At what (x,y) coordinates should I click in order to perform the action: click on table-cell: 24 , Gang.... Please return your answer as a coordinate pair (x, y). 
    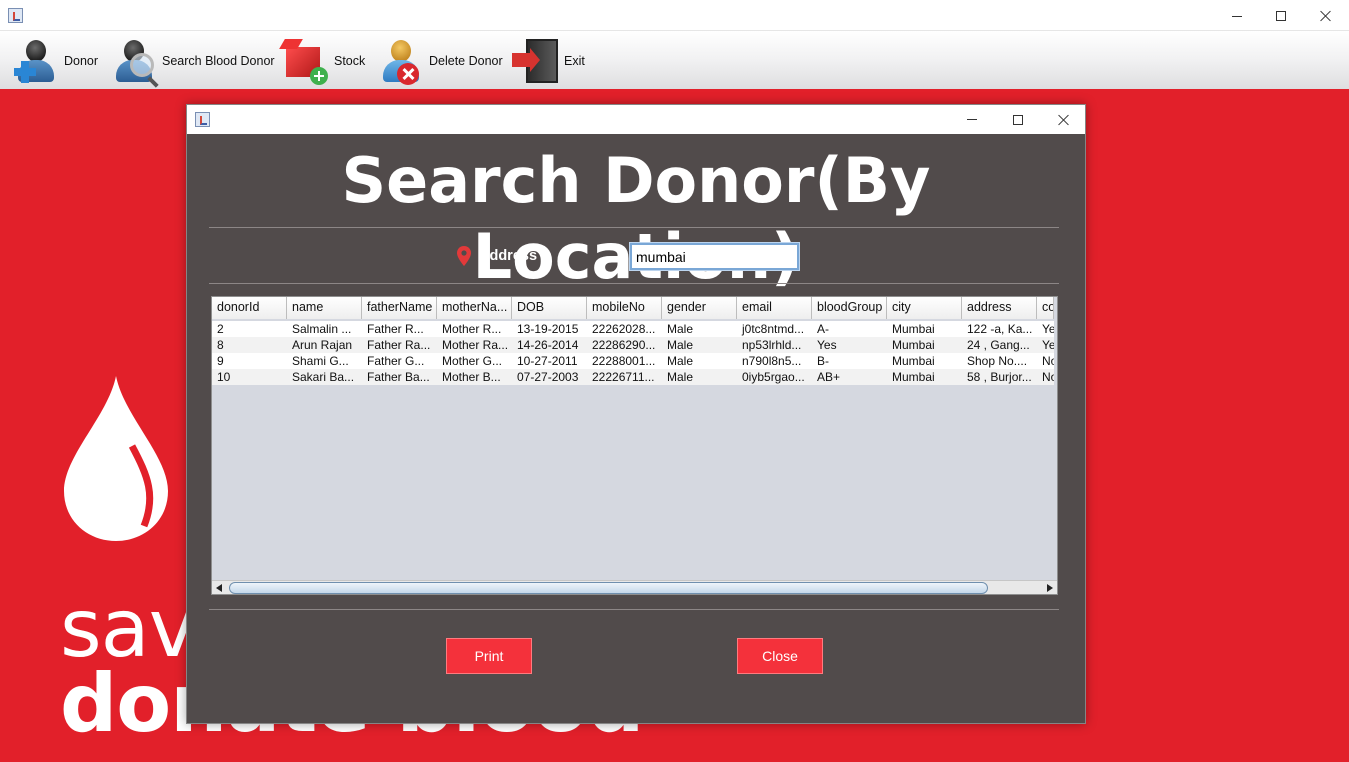
    Looking at the image, I should click on (998, 345).